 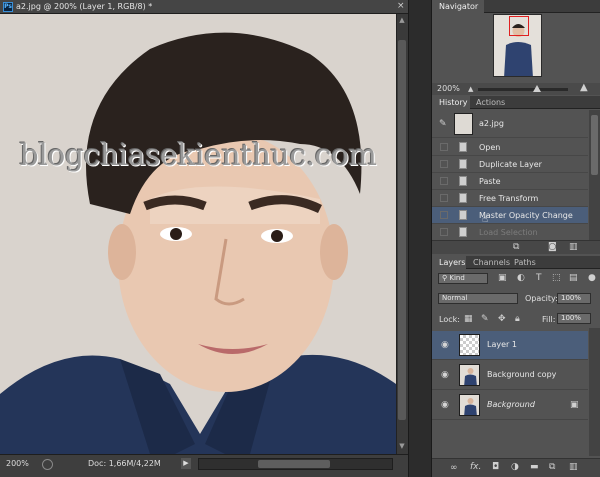 I want to click on lock-transparent-pixels-icon: ▦, so click(x=468, y=319).